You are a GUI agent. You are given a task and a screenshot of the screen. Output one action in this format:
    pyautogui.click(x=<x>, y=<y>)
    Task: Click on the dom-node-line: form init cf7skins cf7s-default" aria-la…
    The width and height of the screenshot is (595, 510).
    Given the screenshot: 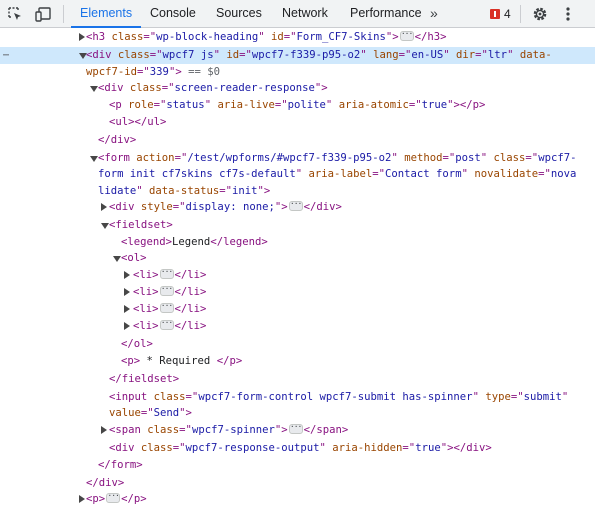 What is the action you would take?
    pyautogui.click(x=297, y=174)
    